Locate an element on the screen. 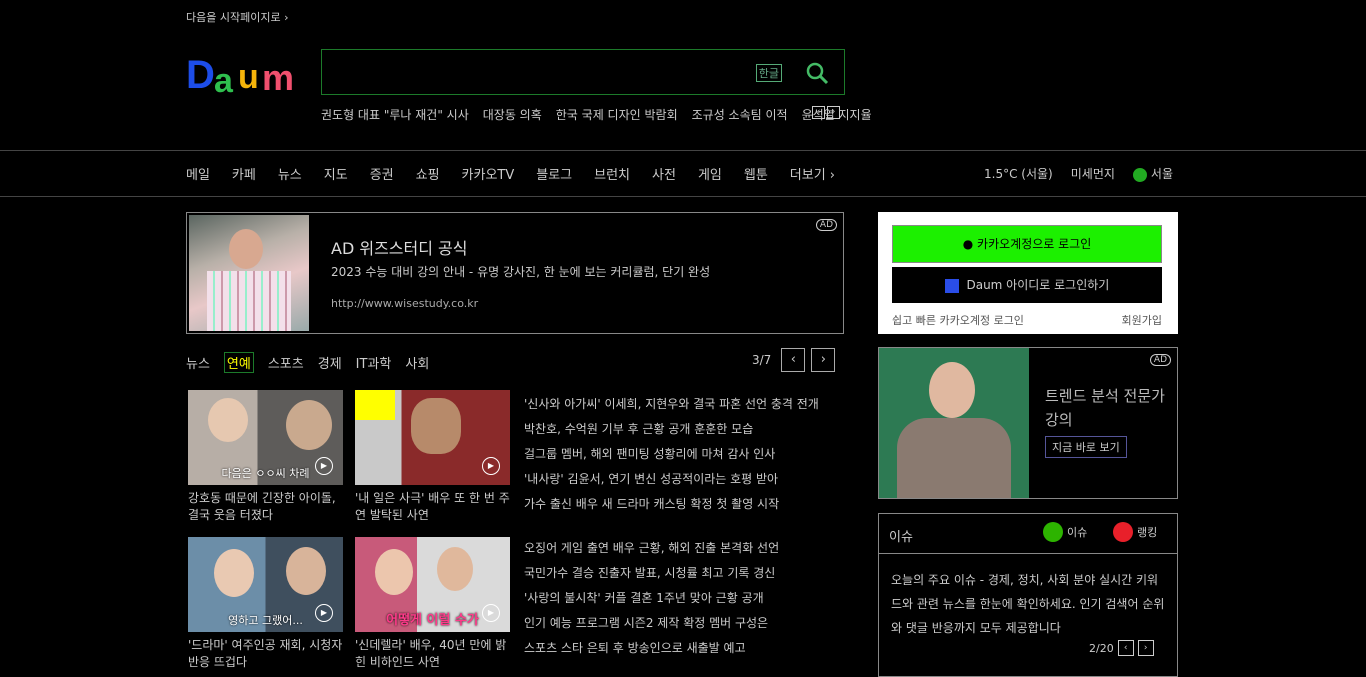  headline-item: 가수 출신 배우 새 드라마 캐스팅 확정 첫 촬영 시작 is located at coordinates (684, 504).